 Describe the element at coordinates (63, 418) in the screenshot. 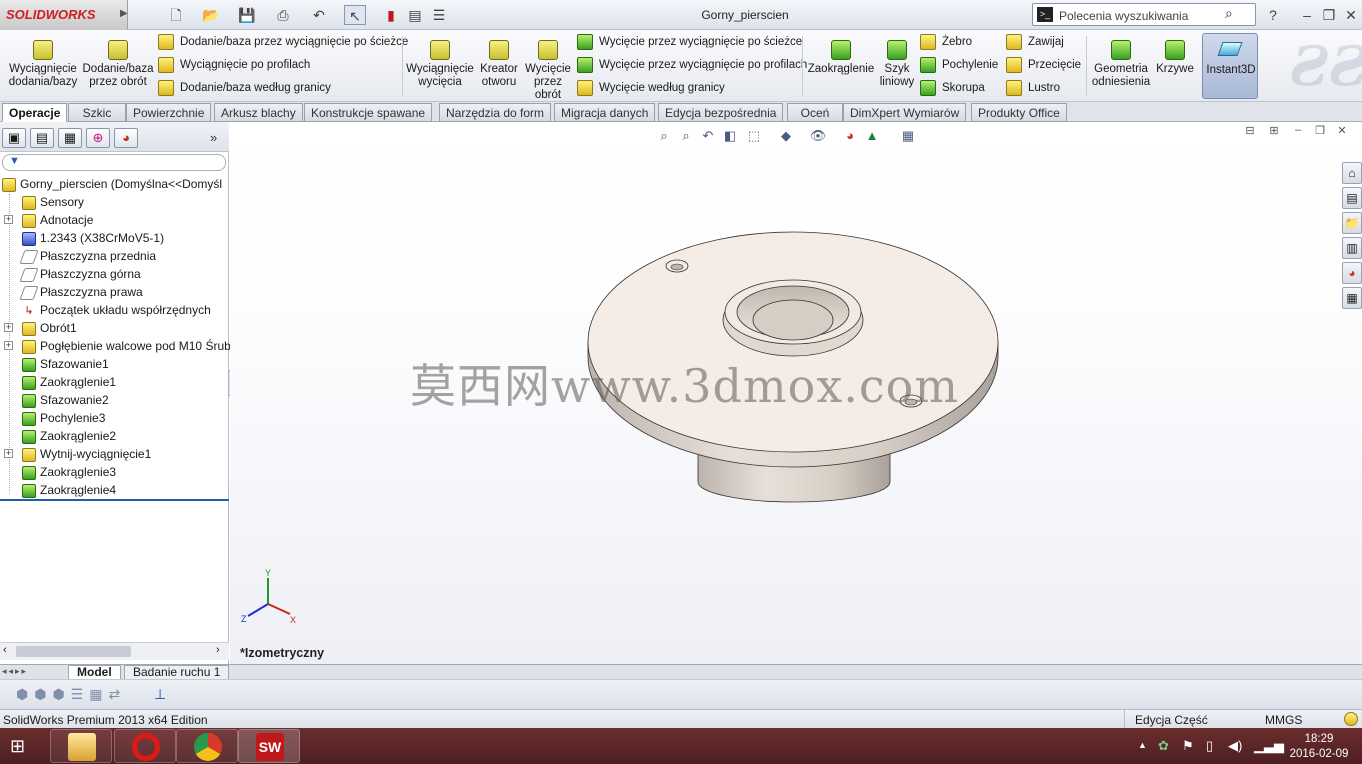

I see `tree-item-pochylenie3: Pochylenie3` at that location.